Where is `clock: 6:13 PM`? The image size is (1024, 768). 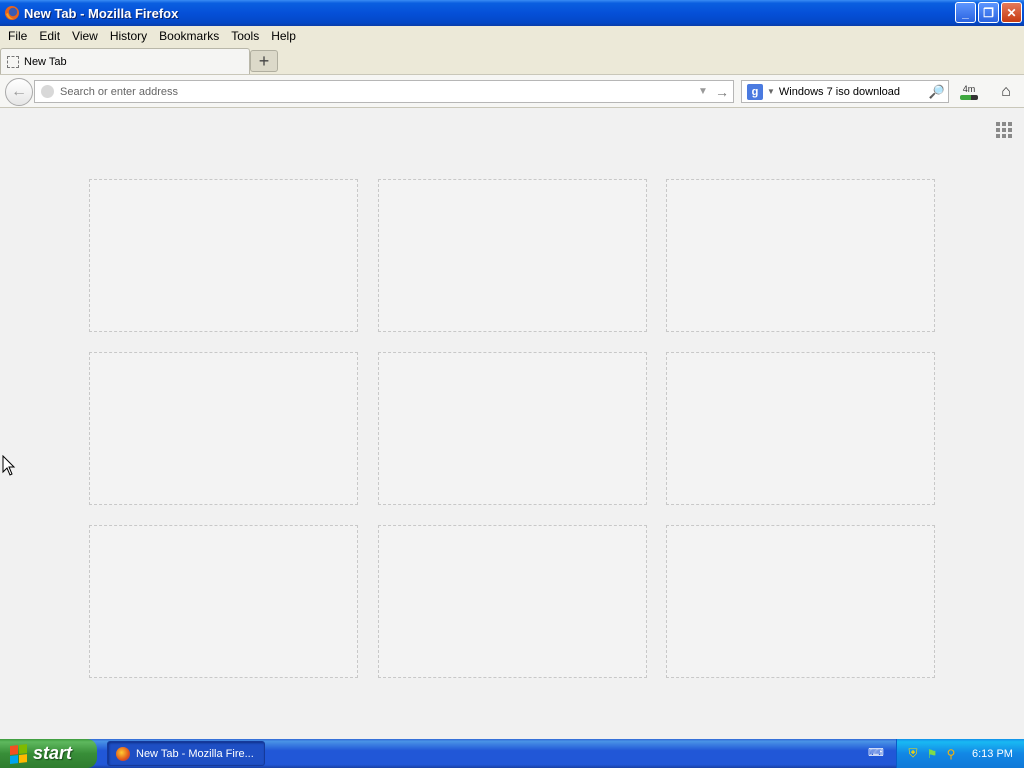 clock: 6:13 PM is located at coordinates (992, 753).